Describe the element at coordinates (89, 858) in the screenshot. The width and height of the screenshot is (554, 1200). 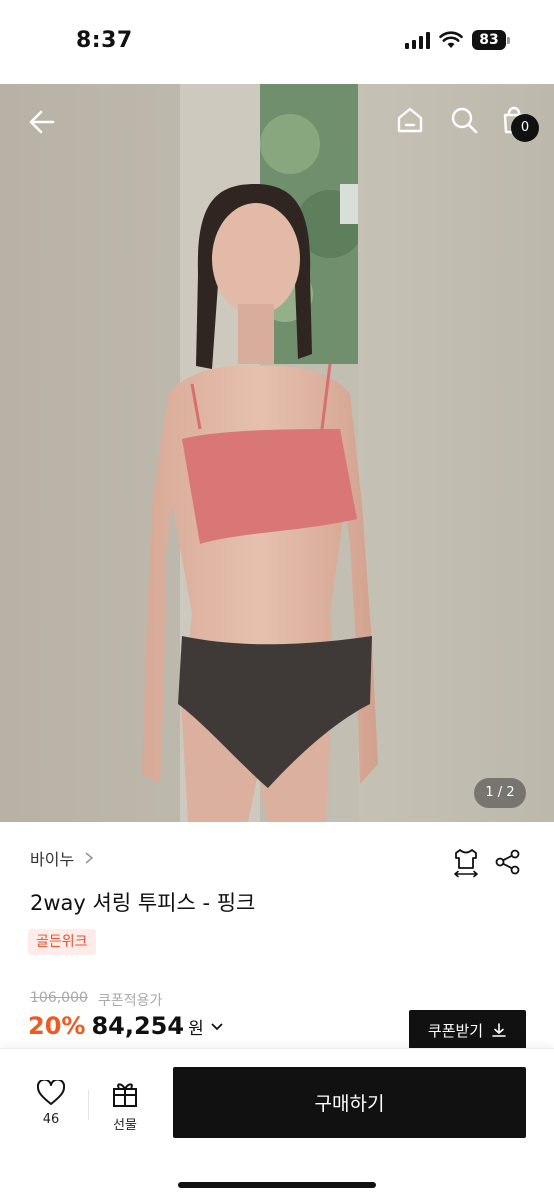
I see `chevron-right-icon` at that location.